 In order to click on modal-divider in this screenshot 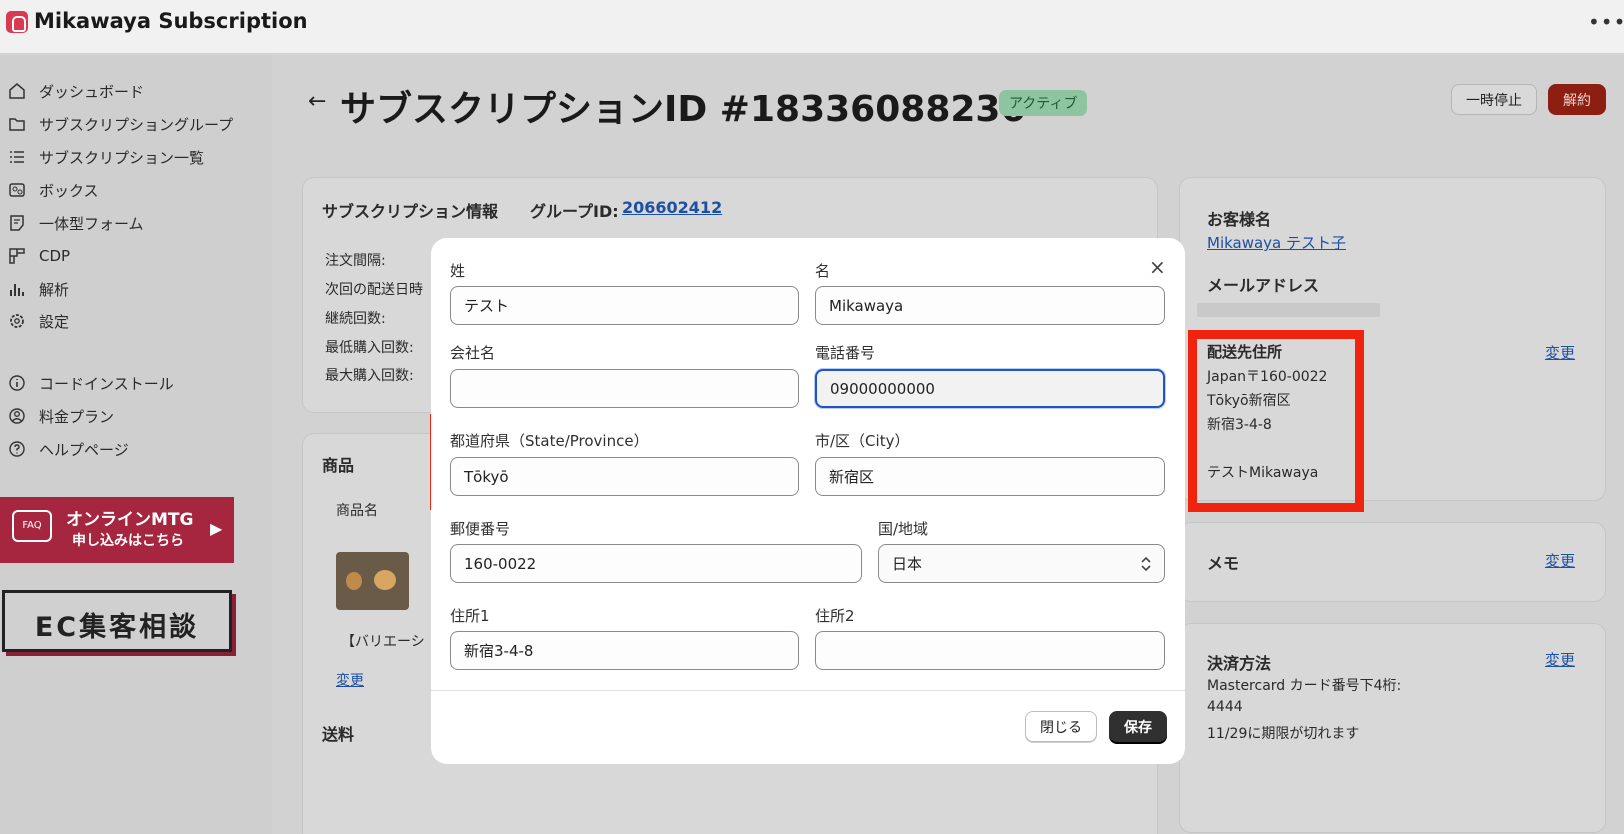, I will do `click(808, 690)`.